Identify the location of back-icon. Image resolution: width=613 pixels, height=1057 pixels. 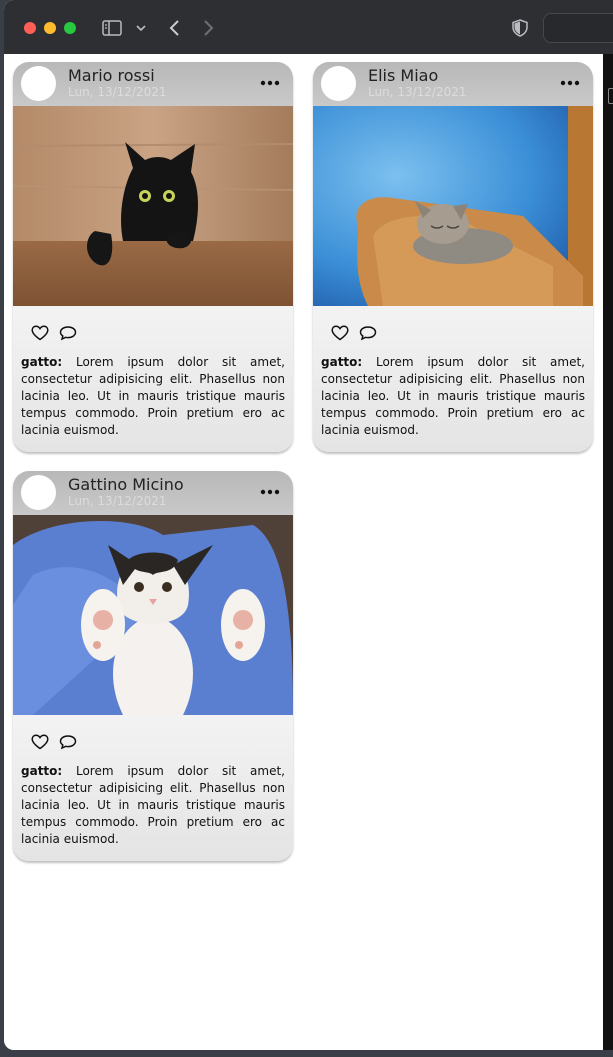
(174, 28).